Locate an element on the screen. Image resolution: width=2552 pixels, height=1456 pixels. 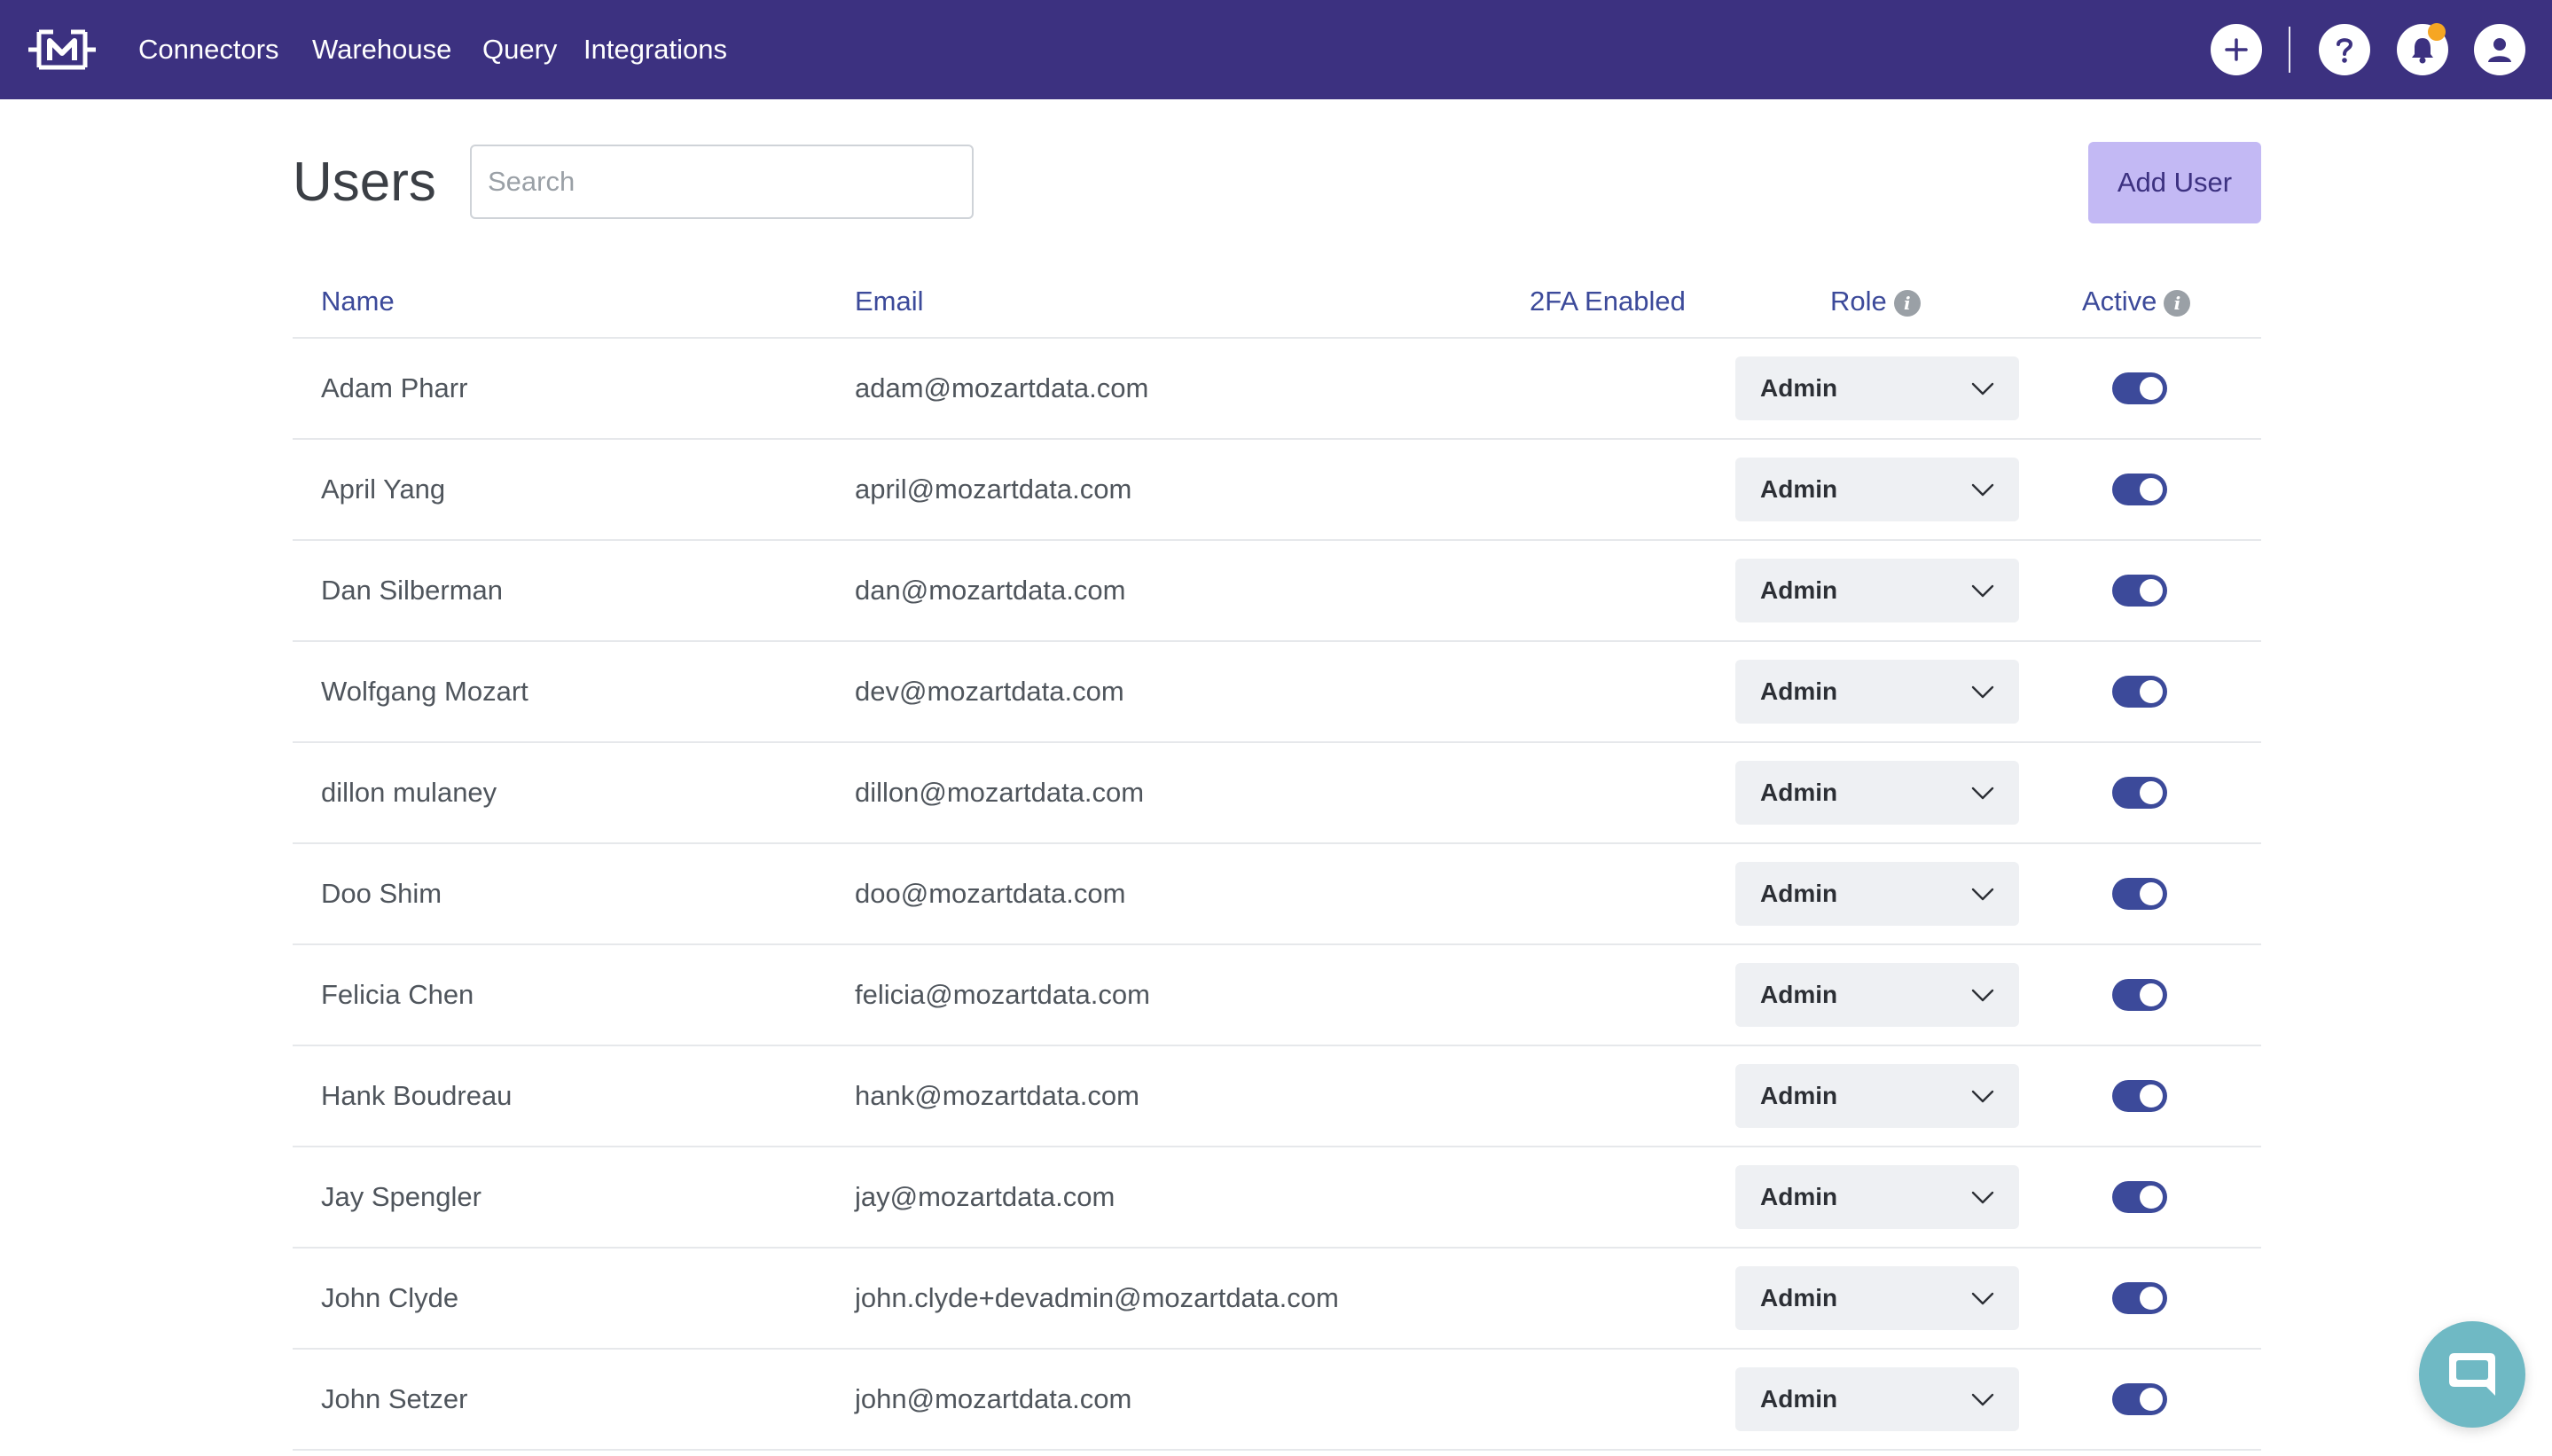
user-name: Hank Boudreau is located at coordinates (417, 1095).